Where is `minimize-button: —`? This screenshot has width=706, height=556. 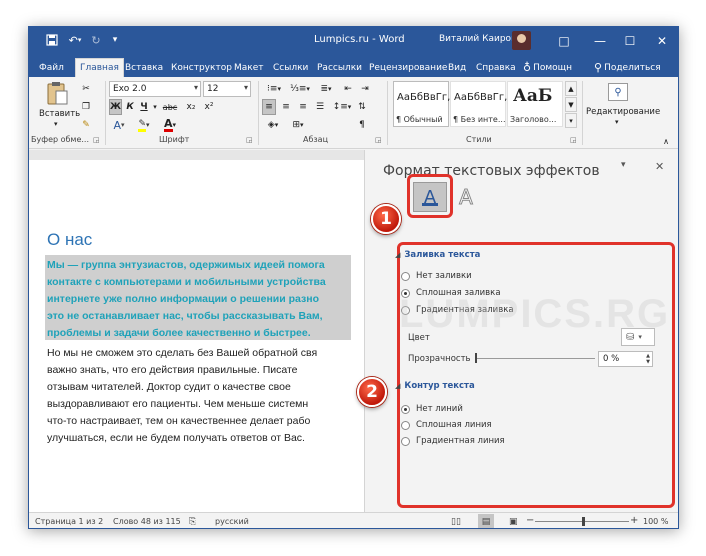
minimize-button: — is located at coordinates (600, 40).